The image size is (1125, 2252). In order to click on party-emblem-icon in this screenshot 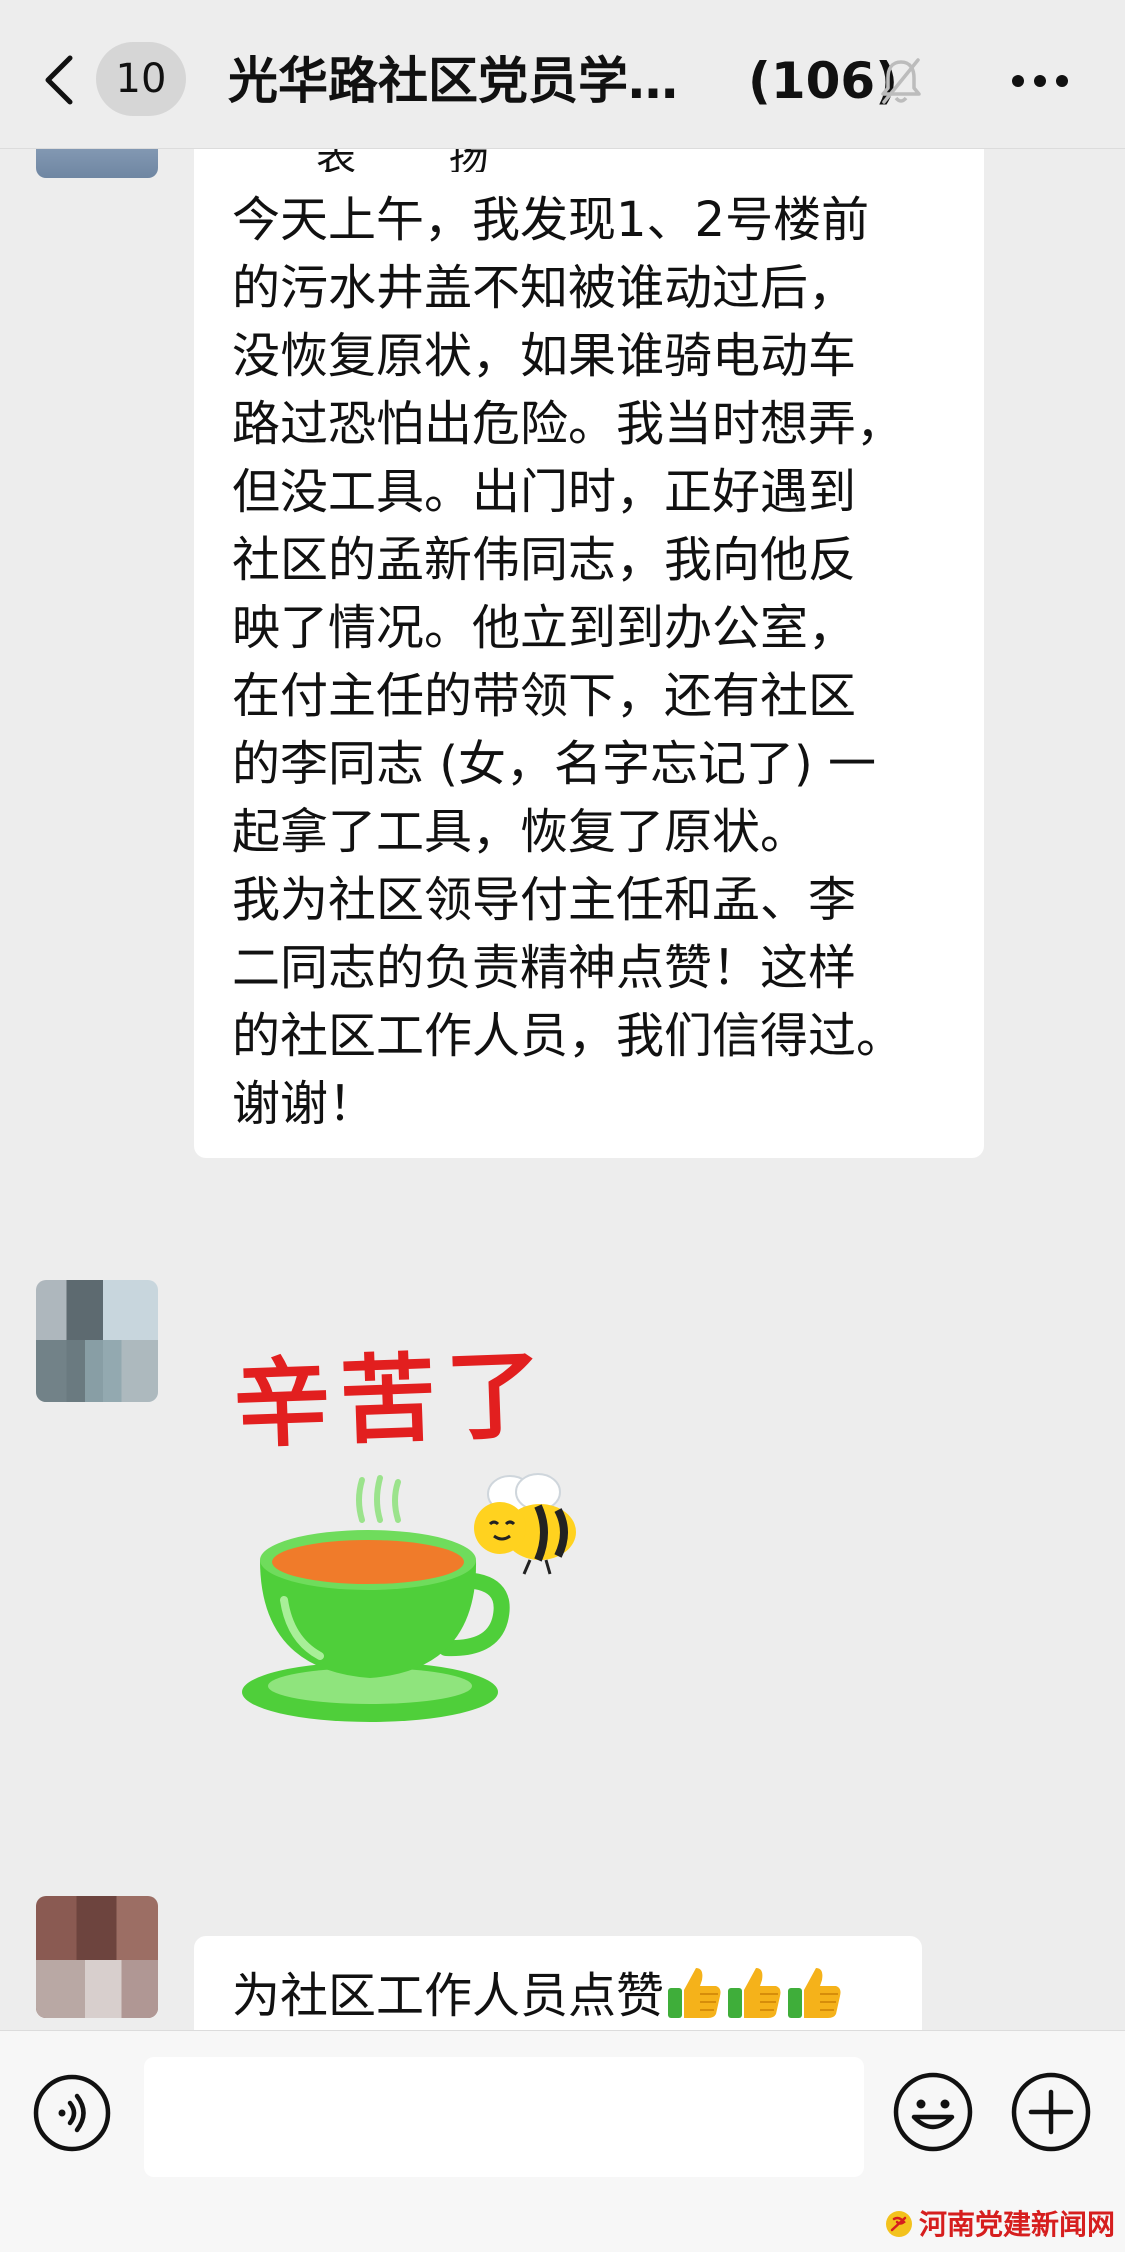, I will do `click(898, 2224)`.